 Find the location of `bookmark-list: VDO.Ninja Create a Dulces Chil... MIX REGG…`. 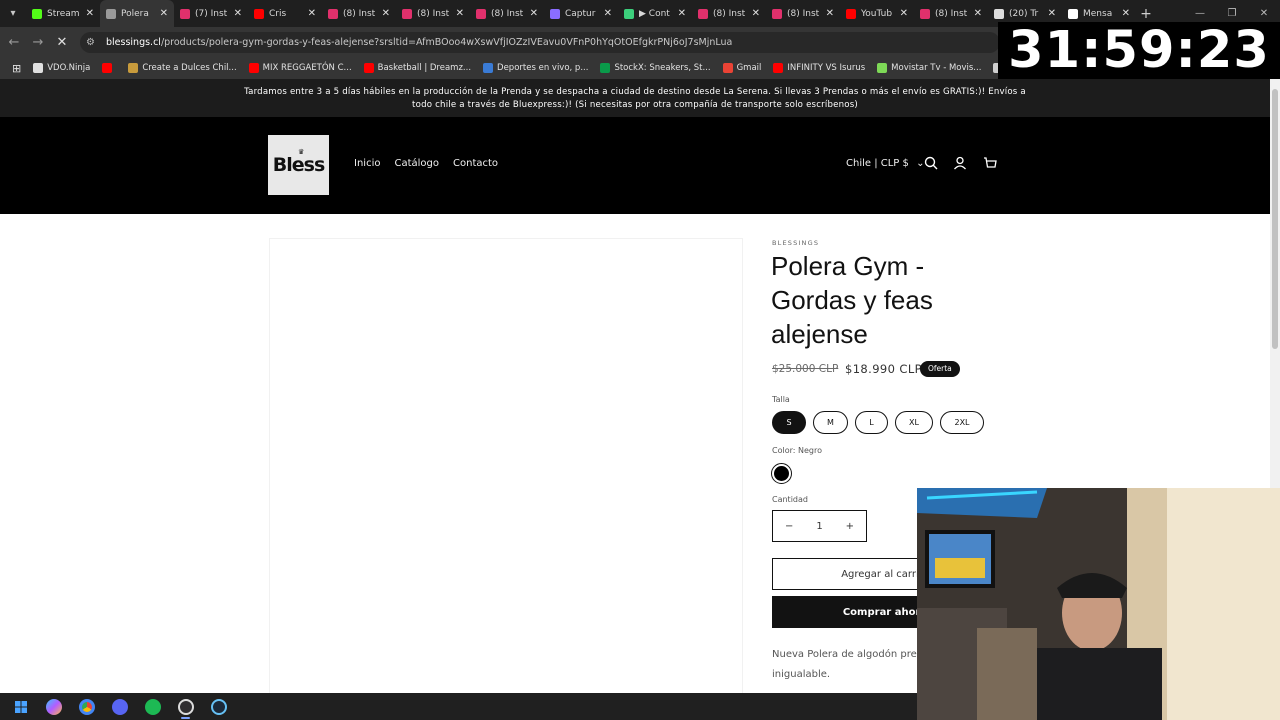

bookmark-list: VDO.Ninja Create a Dulces Chil... MIX REGG… is located at coordinates (561, 68).